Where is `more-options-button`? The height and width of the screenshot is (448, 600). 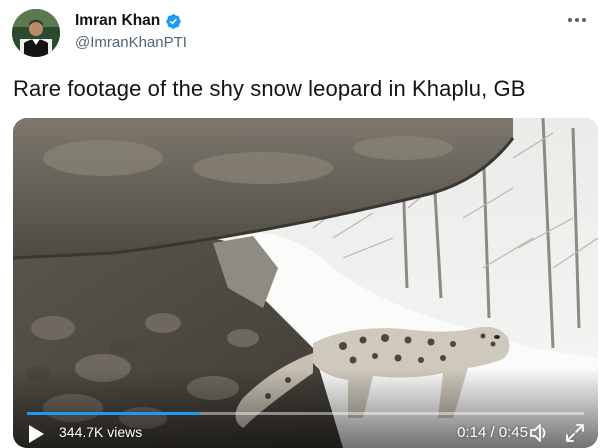
more-options-button is located at coordinates (577, 20).